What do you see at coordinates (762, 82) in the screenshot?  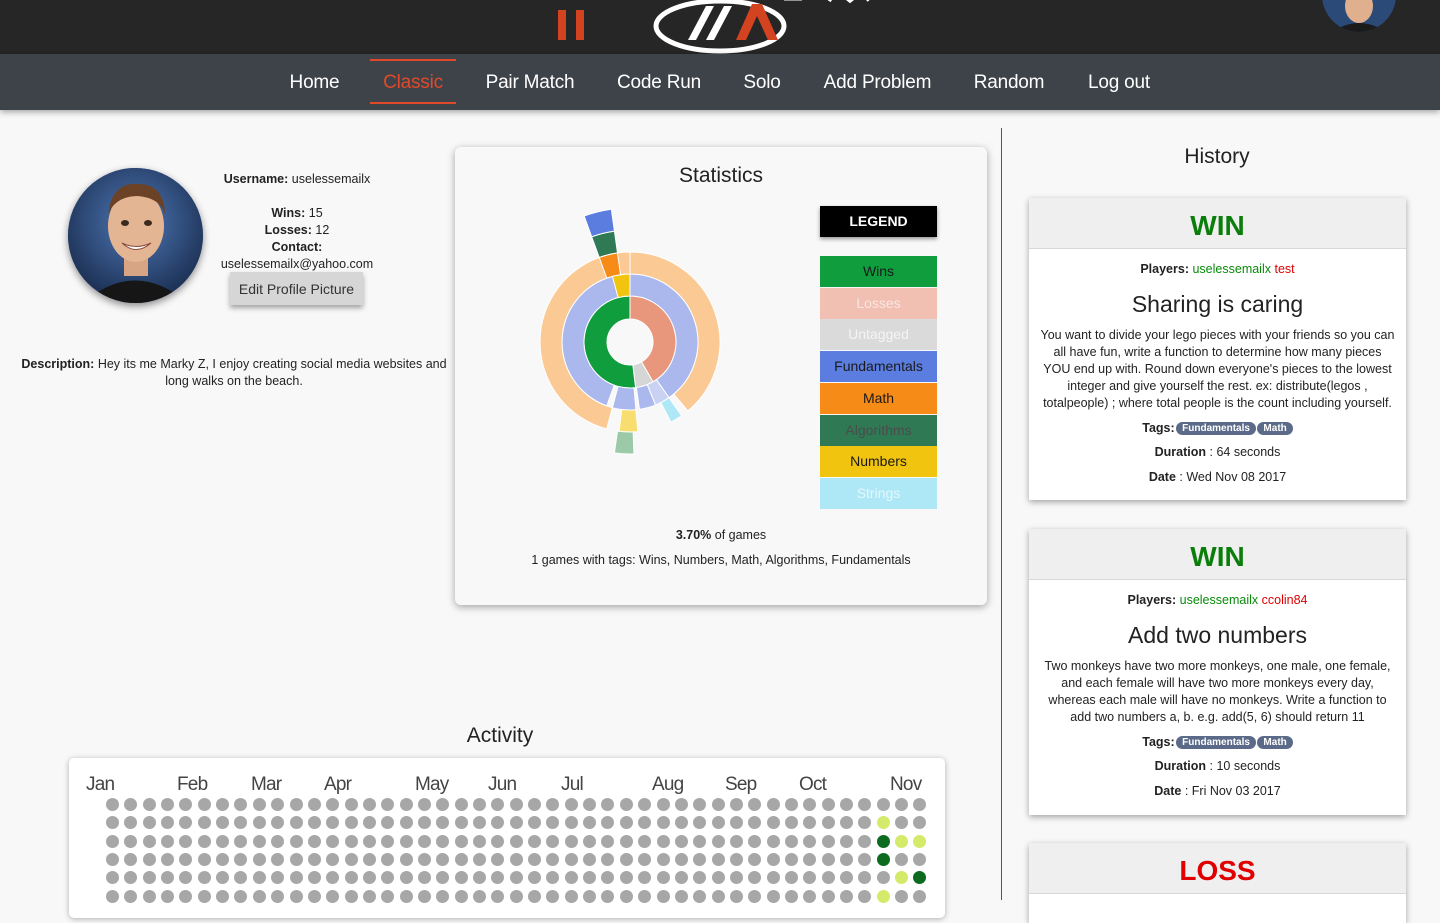 I see `nav-solo: Solo` at bounding box center [762, 82].